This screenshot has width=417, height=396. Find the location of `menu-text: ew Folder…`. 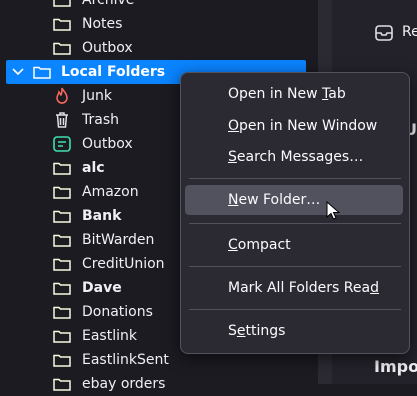

menu-text: ew Folder… is located at coordinates (279, 200).